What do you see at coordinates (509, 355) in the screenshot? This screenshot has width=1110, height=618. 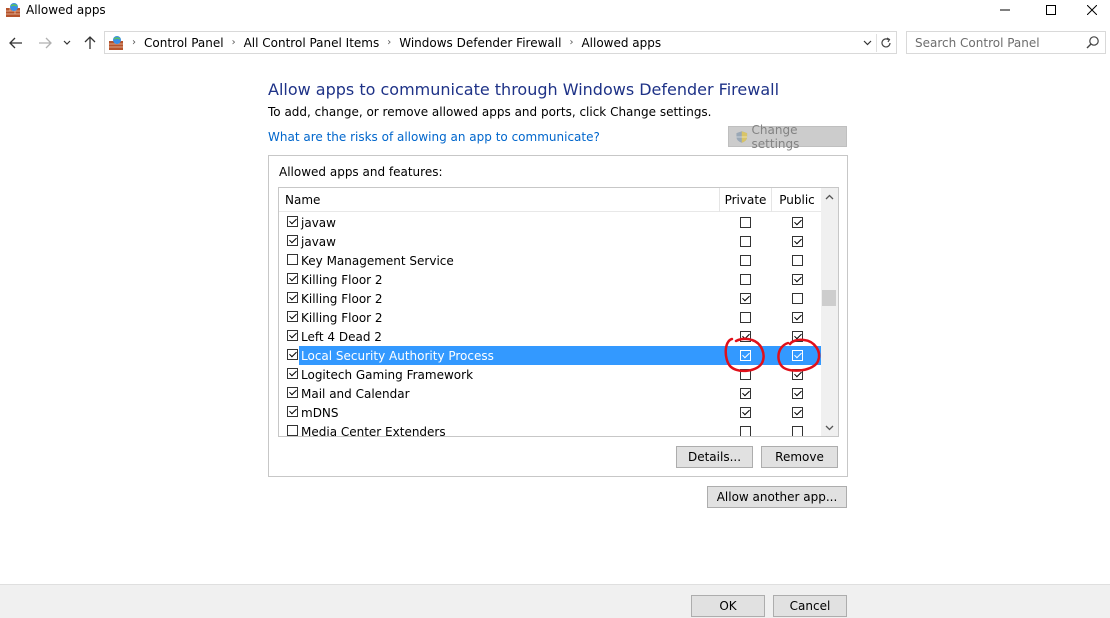 I see `app-name-cell: Local Security Authority Process` at bounding box center [509, 355].